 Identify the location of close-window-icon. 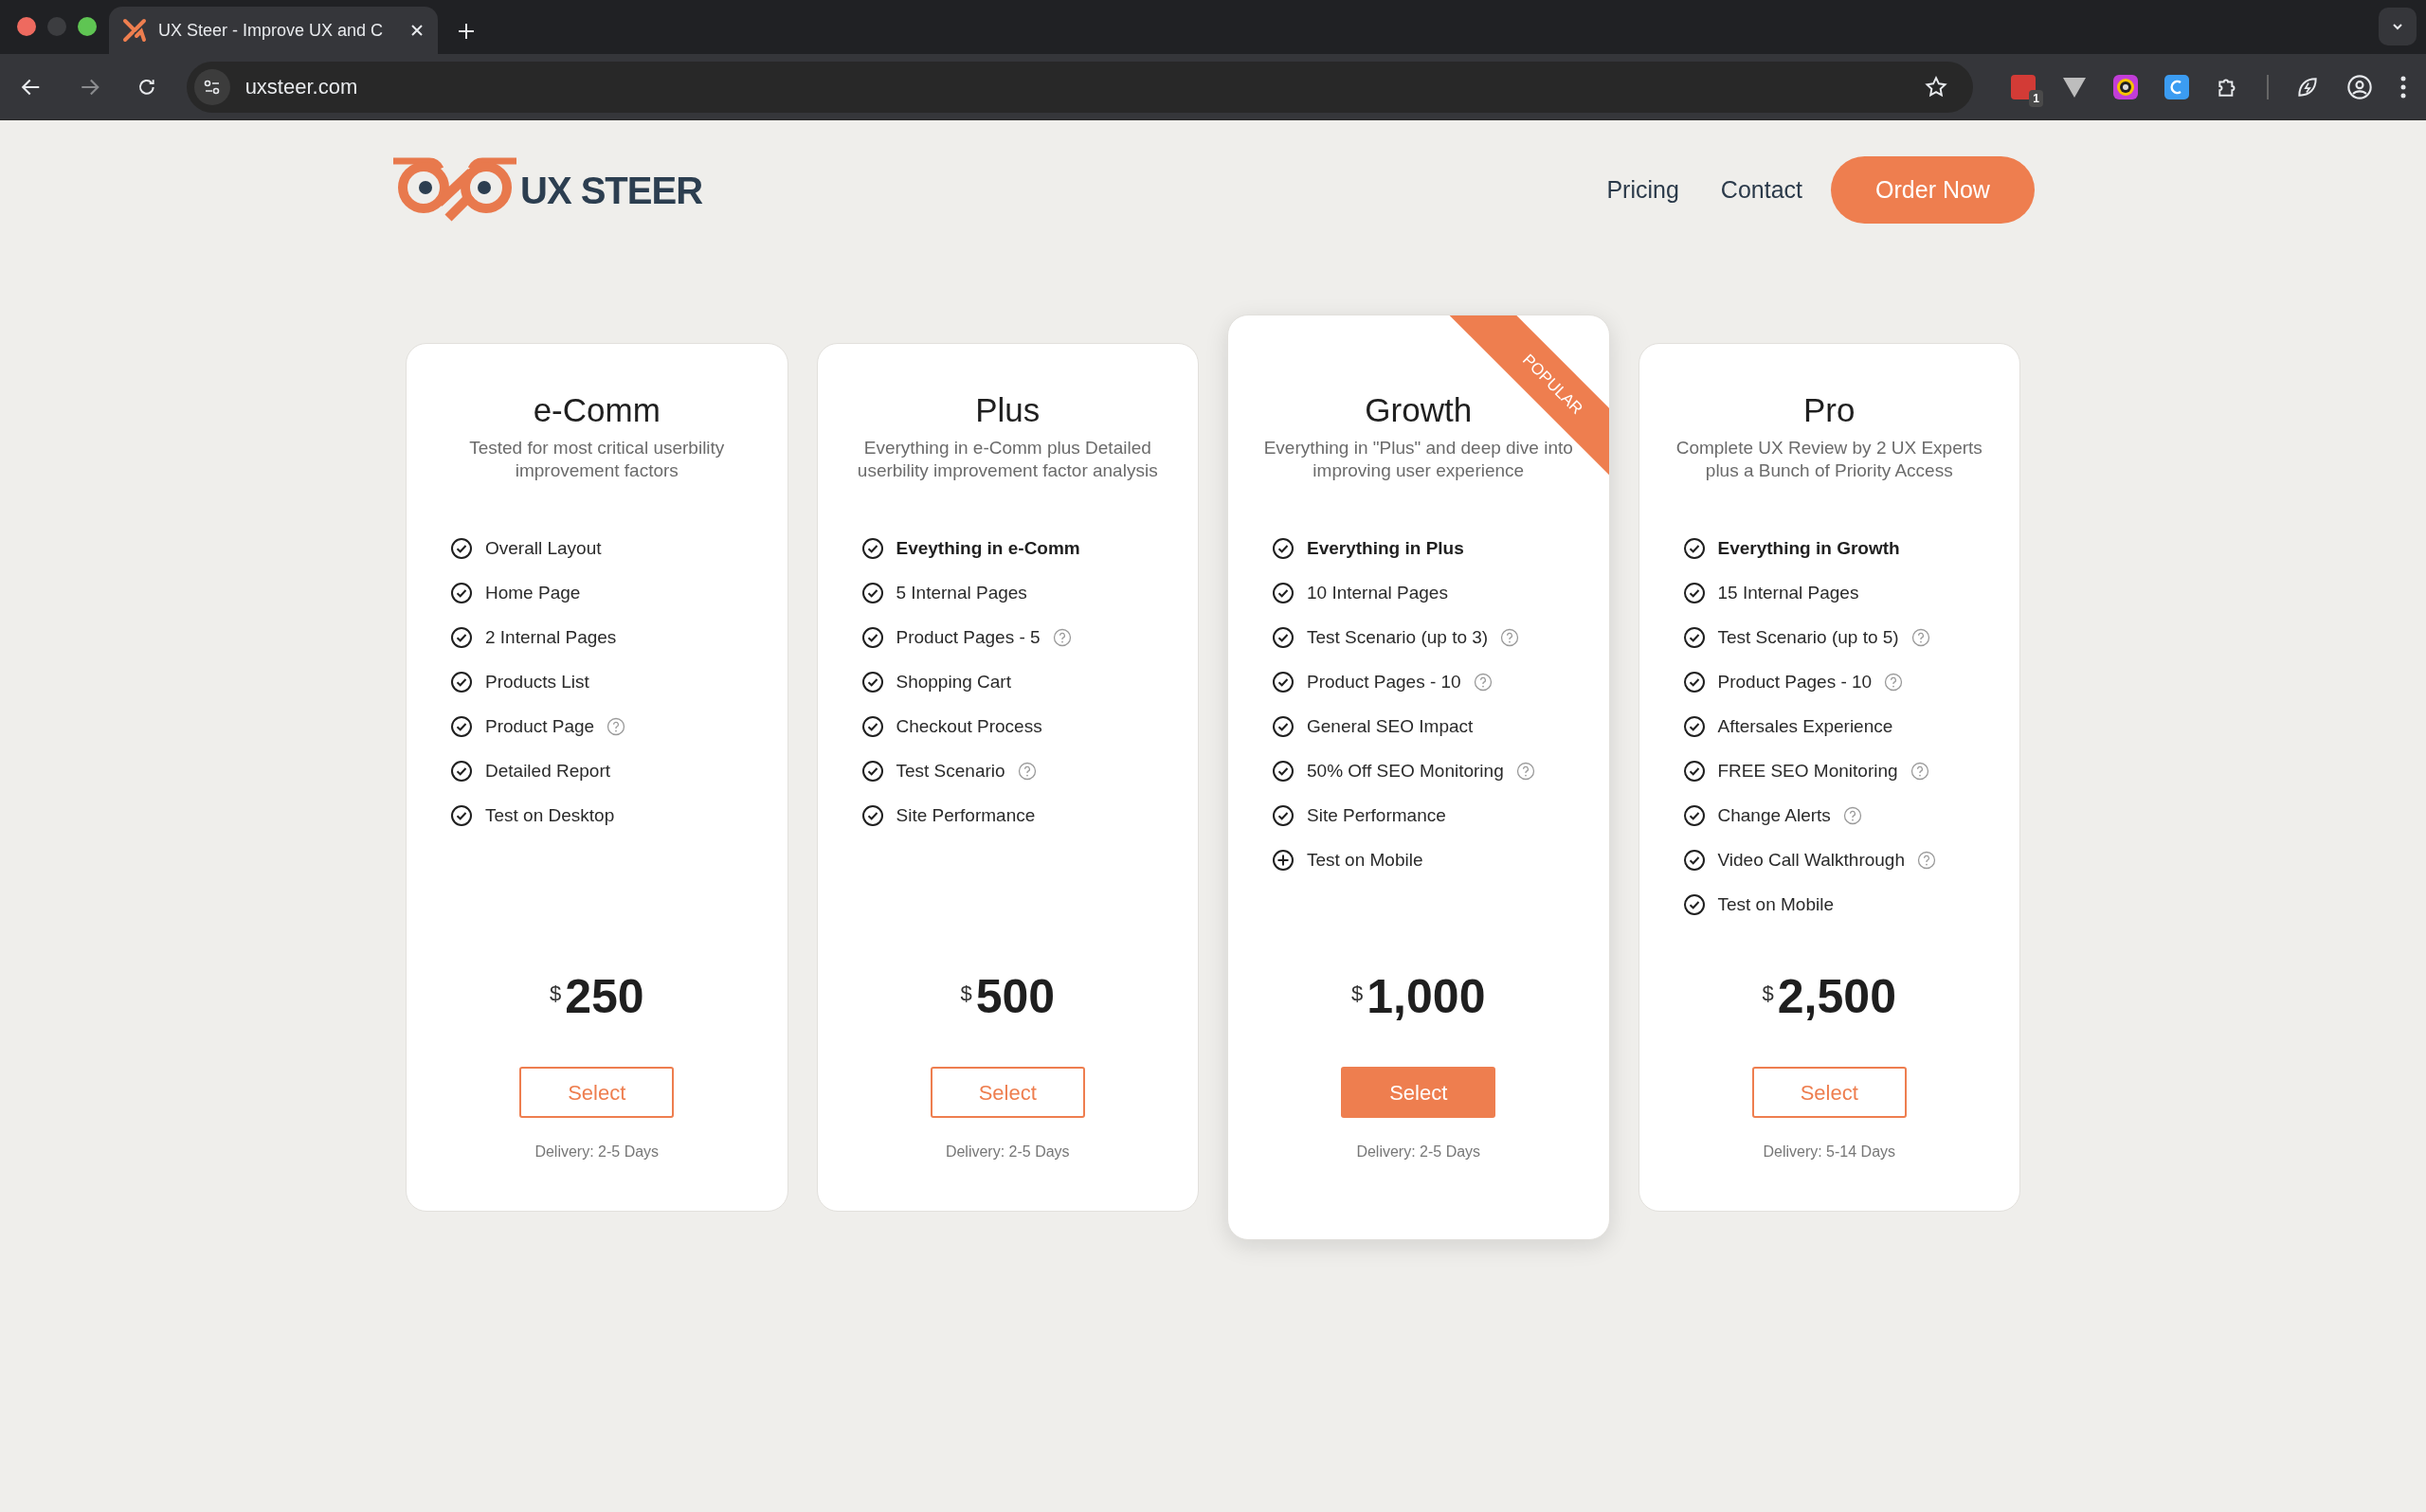
(26, 26).